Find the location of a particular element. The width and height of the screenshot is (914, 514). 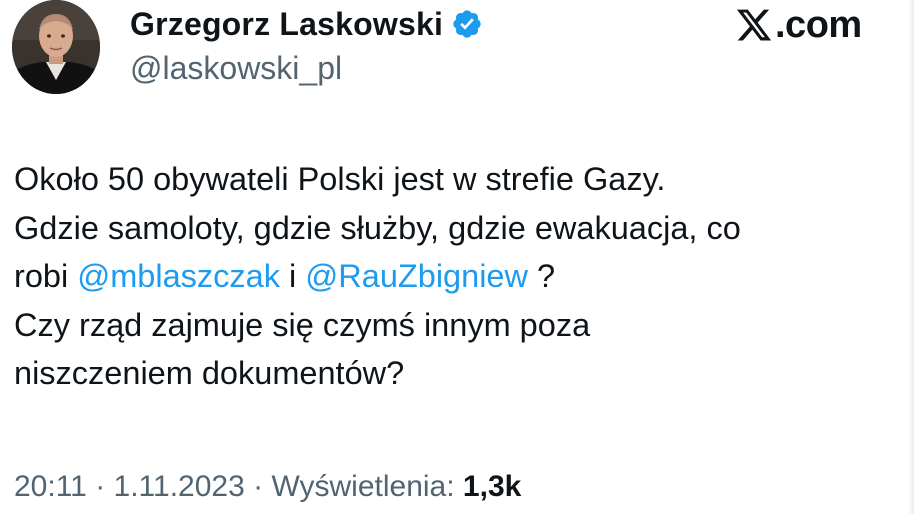

views-count: 1,3k is located at coordinates (492, 486).